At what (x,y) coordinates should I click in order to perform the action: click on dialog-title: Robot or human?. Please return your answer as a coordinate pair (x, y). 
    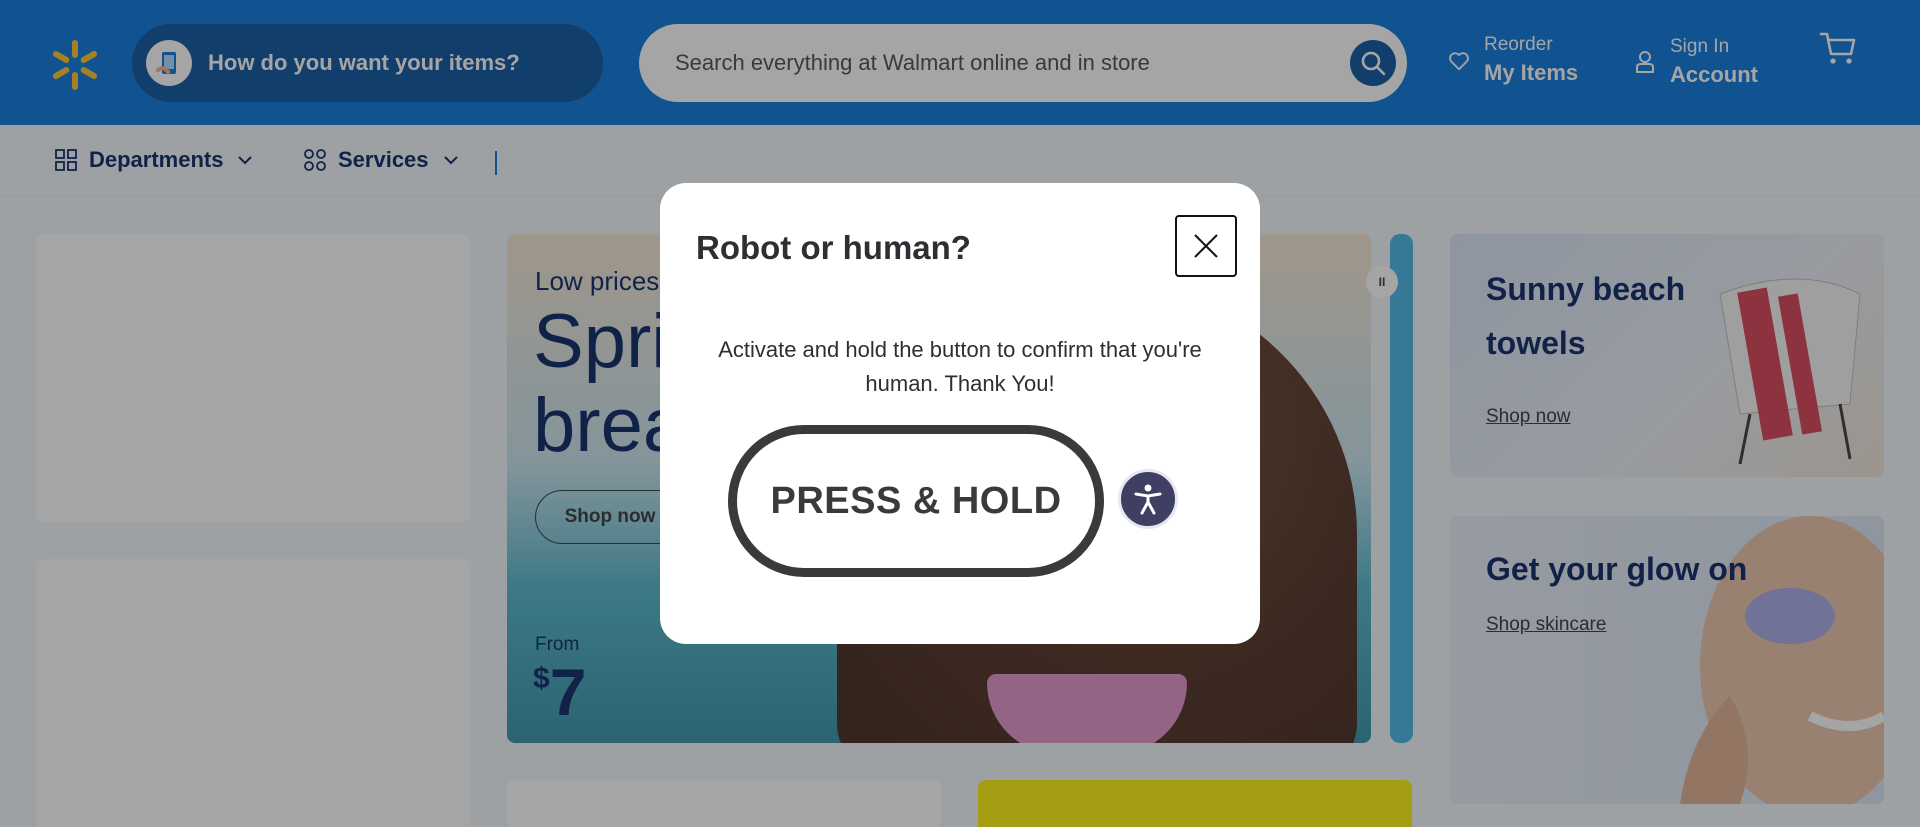
    Looking at the image, I should click on (833, 247).